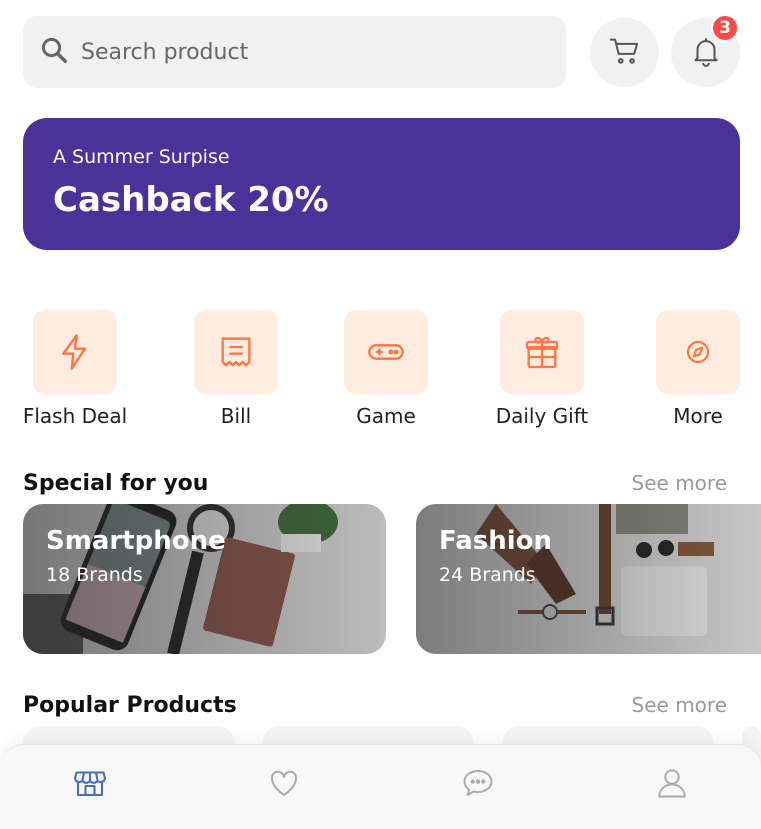  Describe the element at coordinates (496, 541) in the screenshot. I see `card-title: Fashion` at that location.